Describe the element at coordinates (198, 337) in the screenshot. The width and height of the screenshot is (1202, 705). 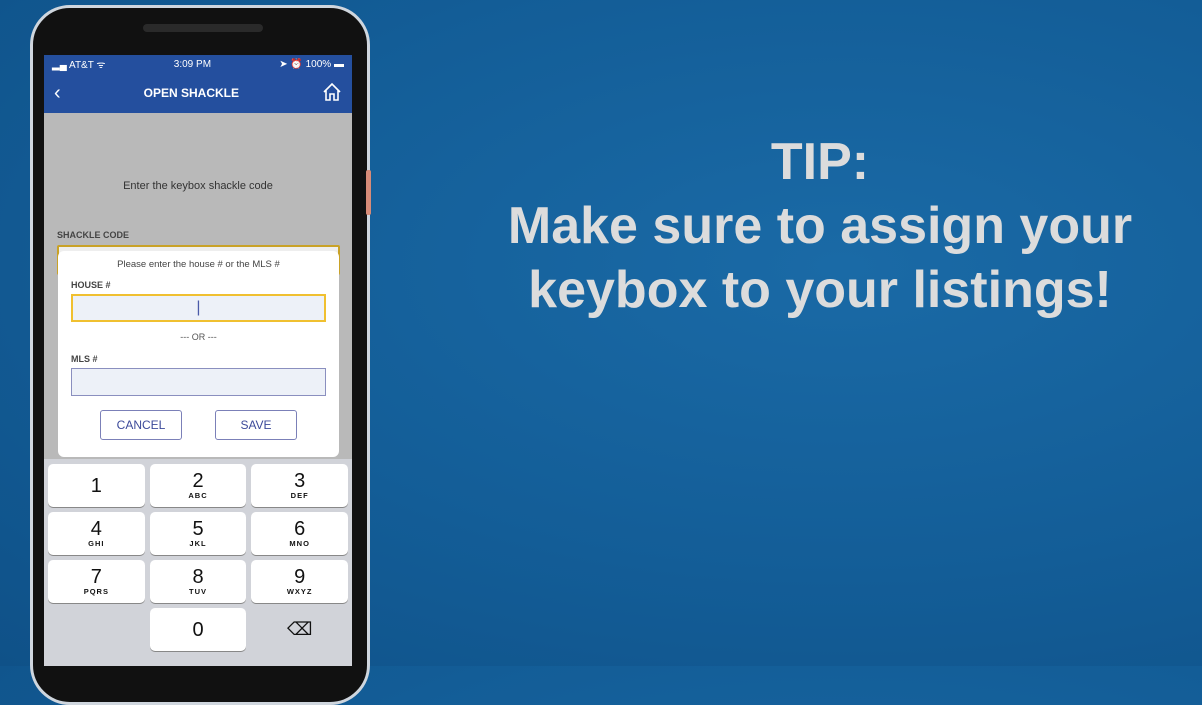
I see `or-divider: --- OR ---` at that location.